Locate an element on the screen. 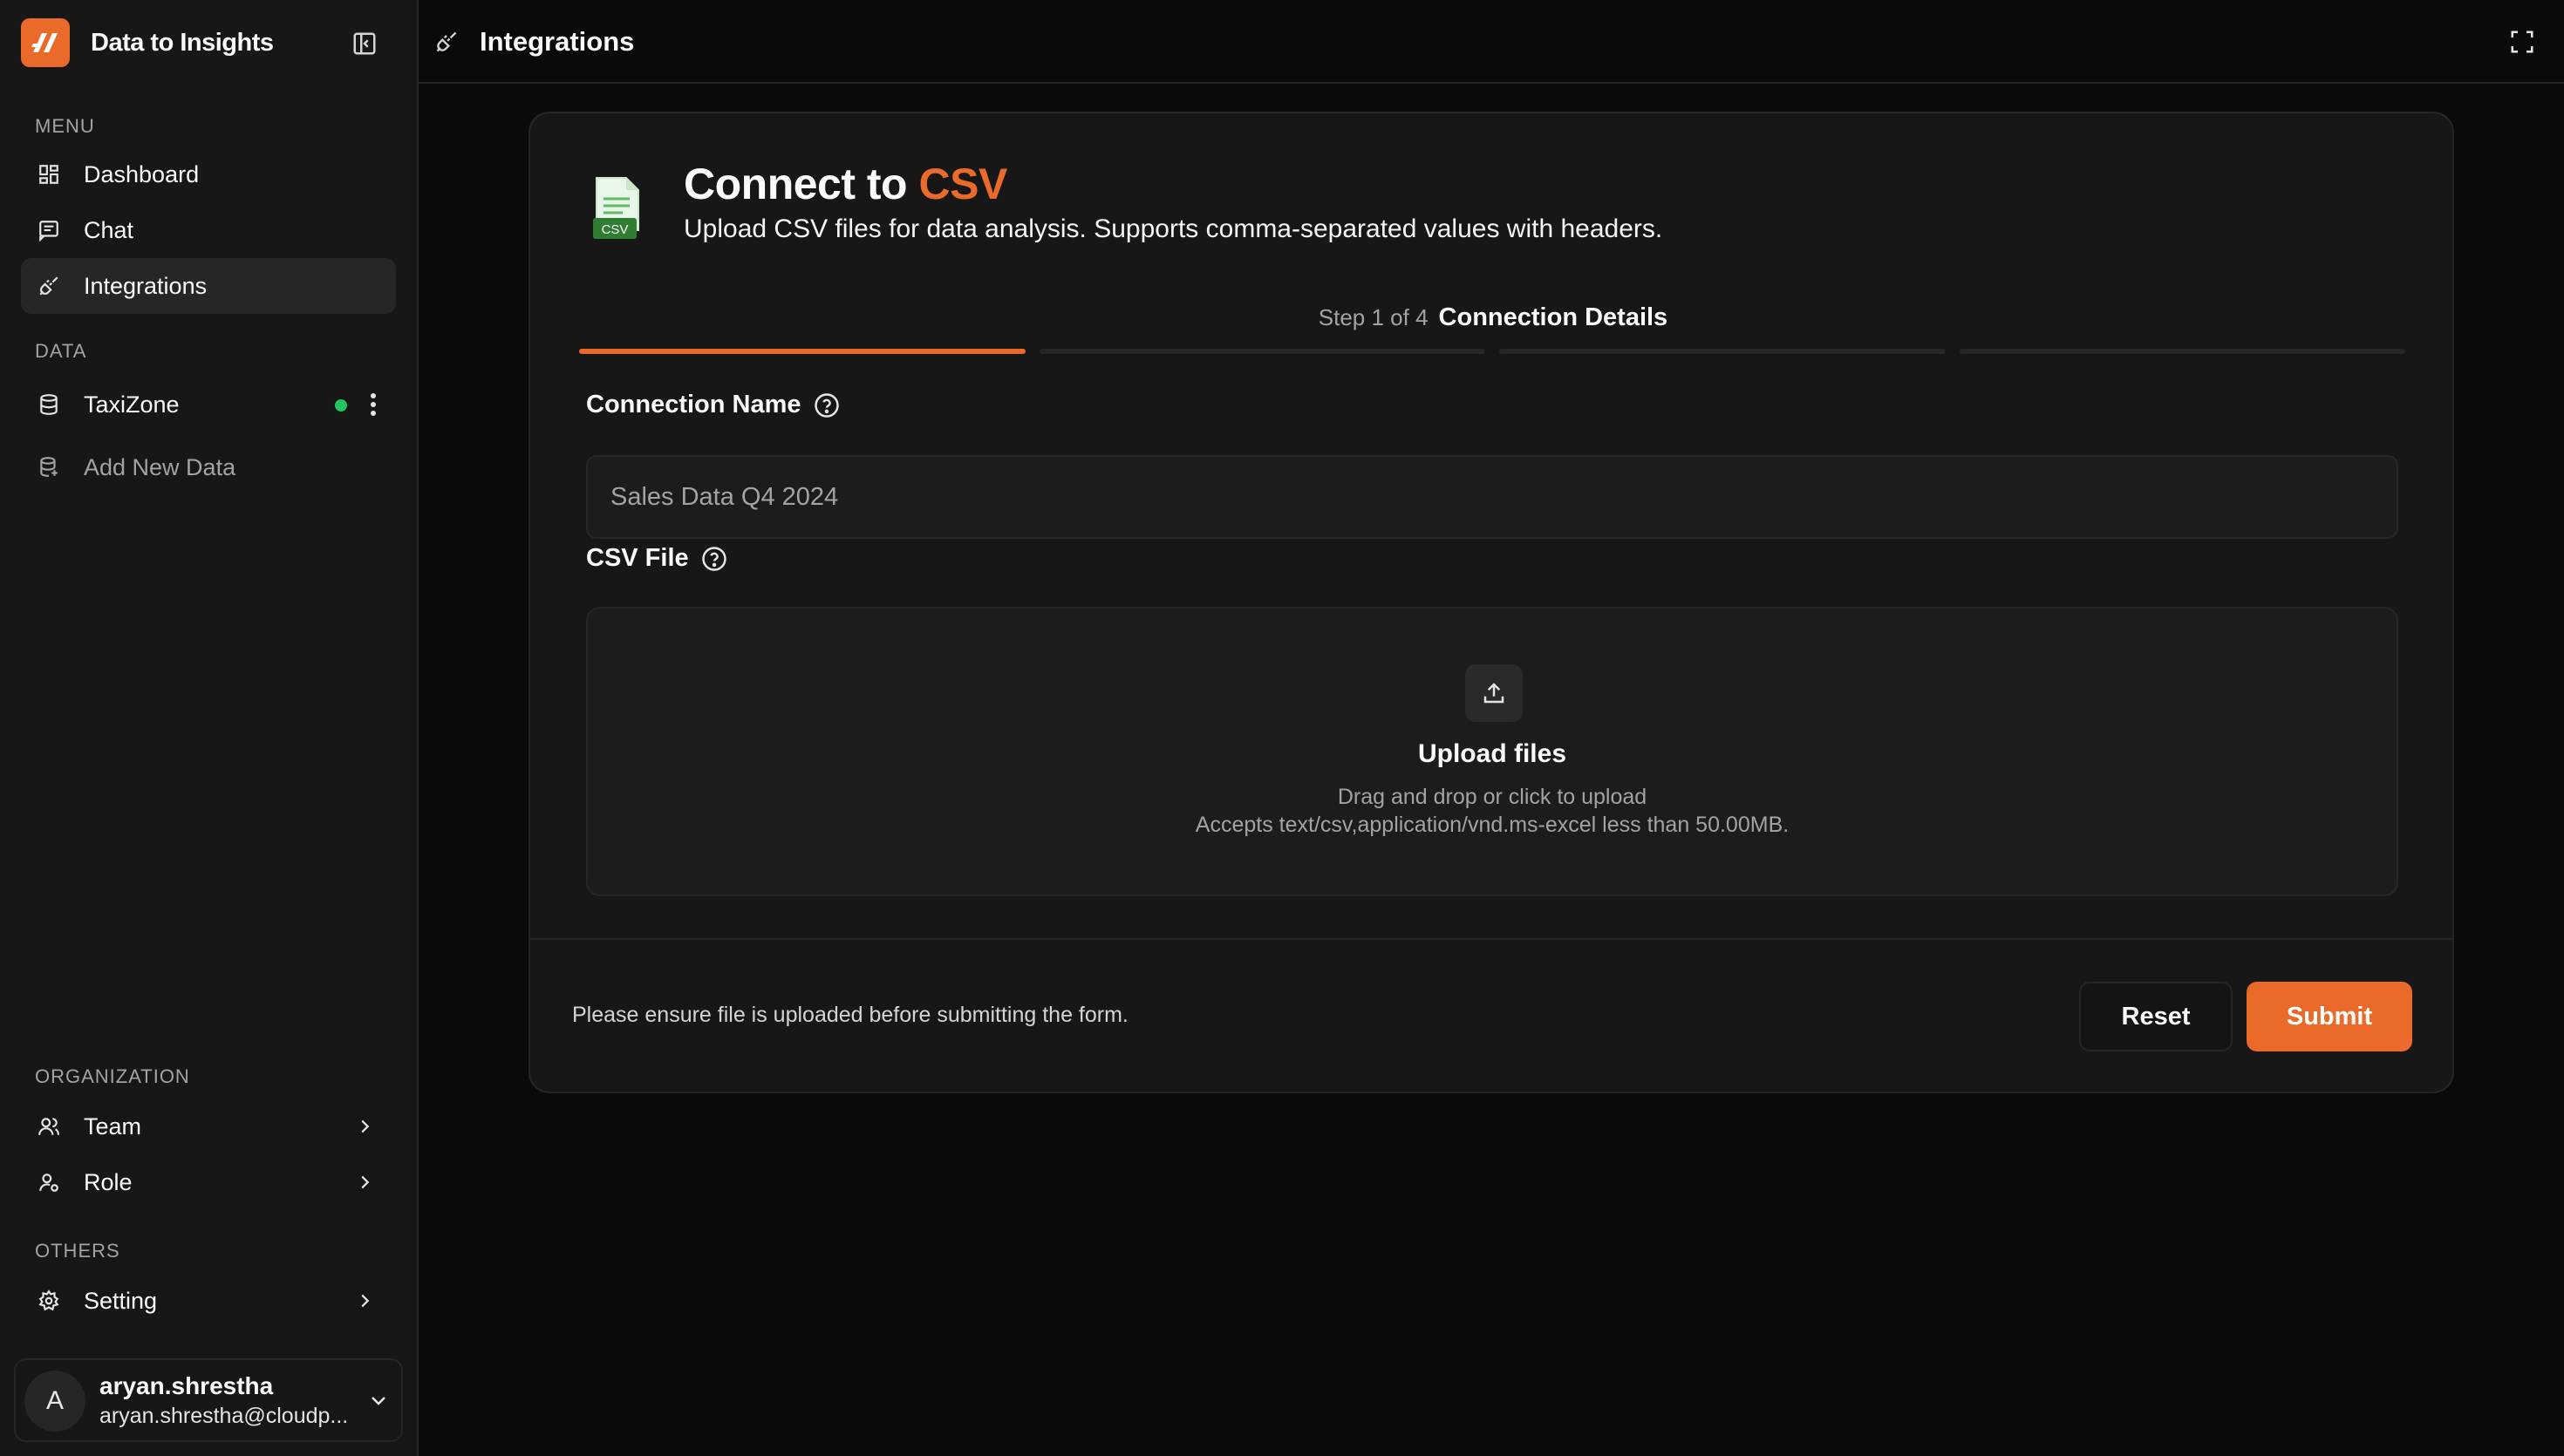  title-accent: CSV is located at coordinates (962, 184).